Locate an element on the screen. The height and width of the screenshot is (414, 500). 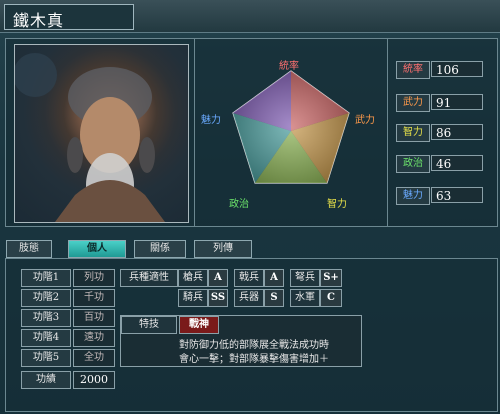
stat-row-intelligence: 智力 86 is located at coordinates (444, 133).